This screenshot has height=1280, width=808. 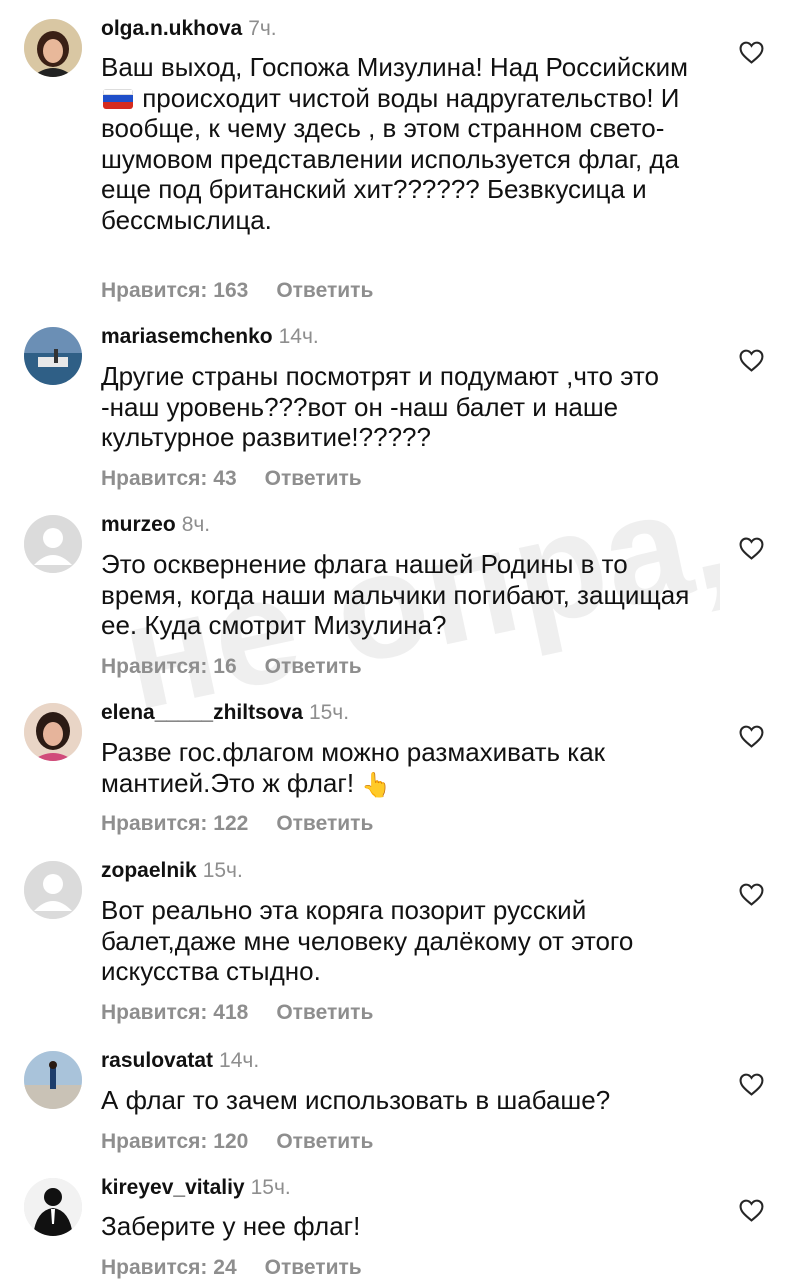 What do you see at coordinates (231, 1226) in the screenshot?
I see `comment-text: Заберите у нее флаг!` at bounding box center [231, 1226].